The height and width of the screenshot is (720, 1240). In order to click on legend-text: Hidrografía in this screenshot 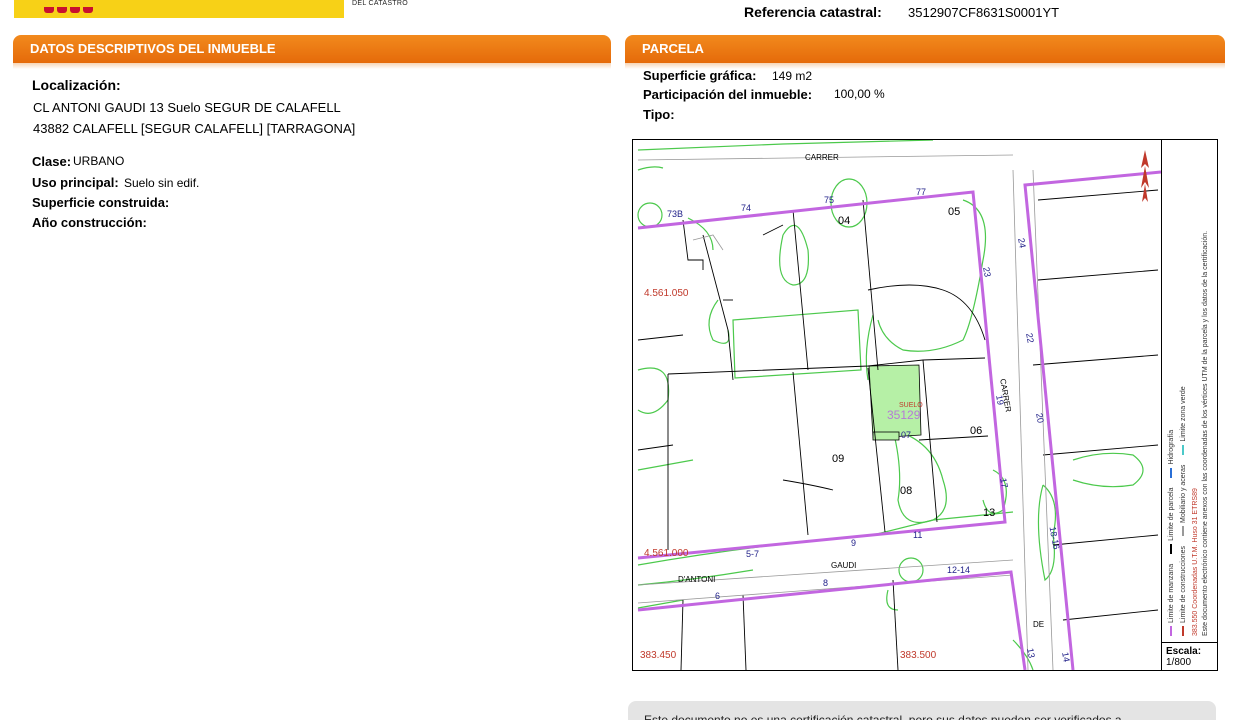, I will do `click(1171, 447)`.